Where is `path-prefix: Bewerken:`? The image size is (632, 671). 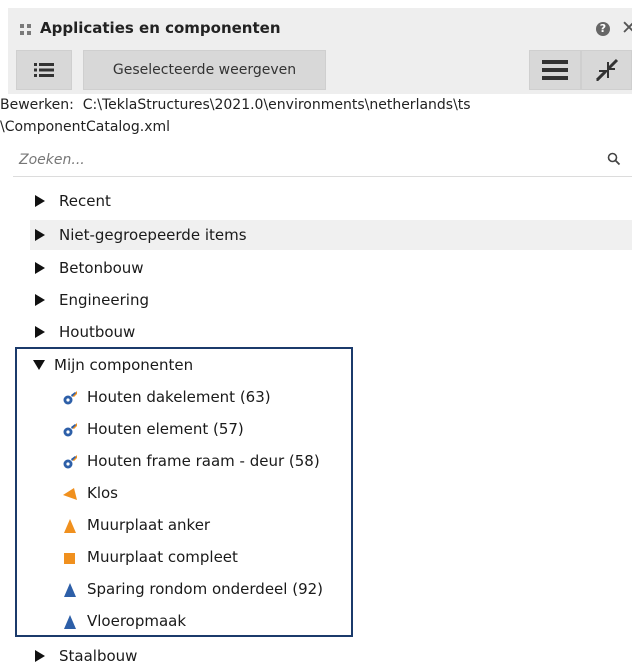 path-prefix: Bewerken: is located at coordinates (37, 105).